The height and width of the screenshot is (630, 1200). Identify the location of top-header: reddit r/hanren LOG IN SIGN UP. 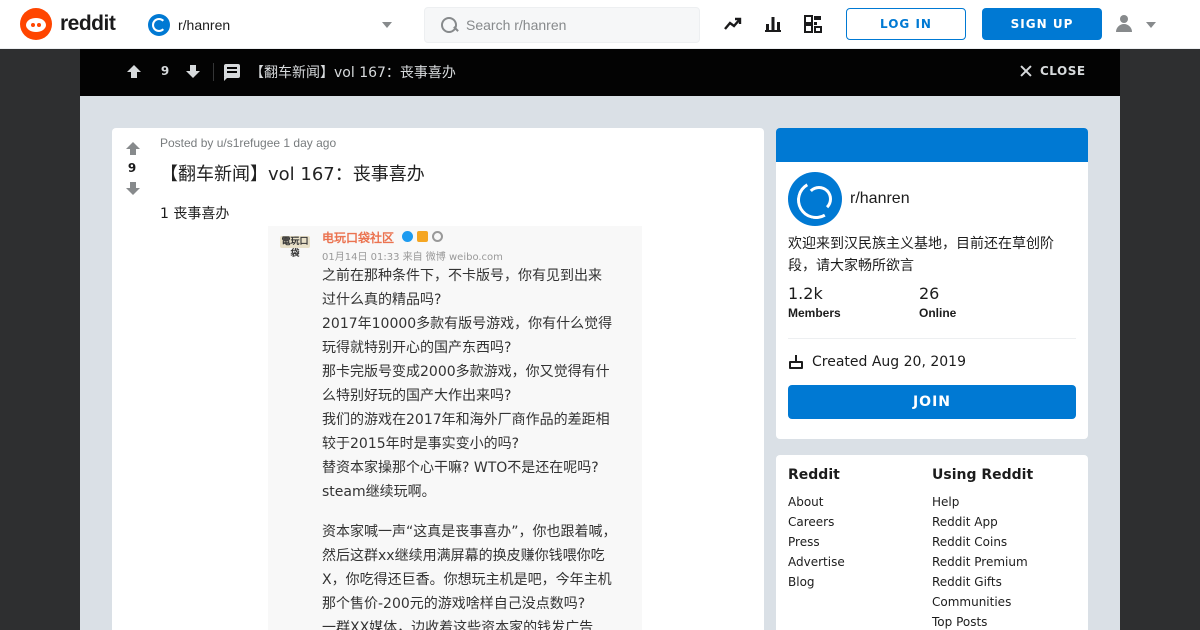
(600, 24).